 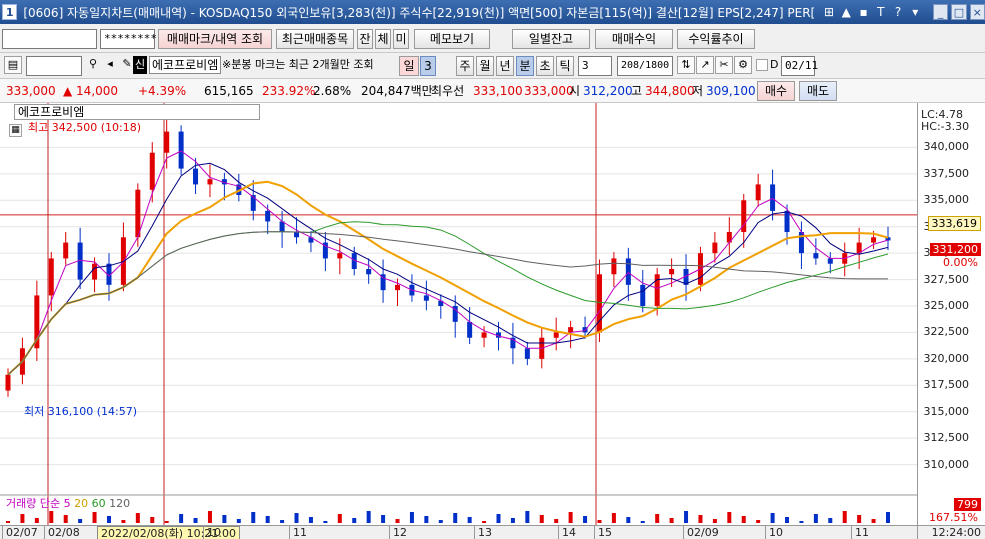 I want to click on dropdown-icon: ▾, so click(x=915, y=12).